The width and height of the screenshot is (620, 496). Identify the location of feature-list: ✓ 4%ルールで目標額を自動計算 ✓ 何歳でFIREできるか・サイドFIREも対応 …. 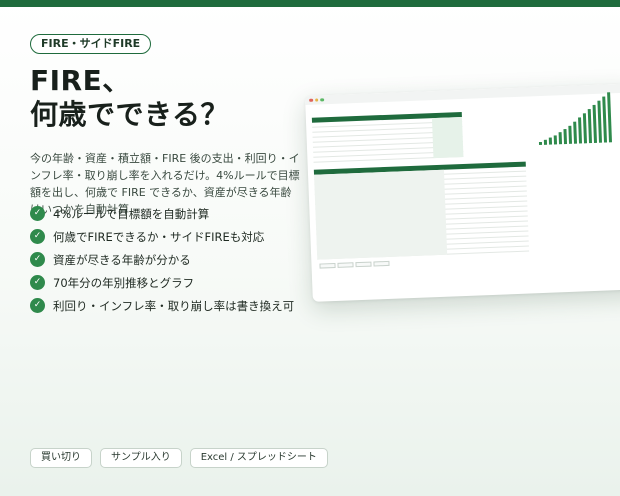
(170, 259).